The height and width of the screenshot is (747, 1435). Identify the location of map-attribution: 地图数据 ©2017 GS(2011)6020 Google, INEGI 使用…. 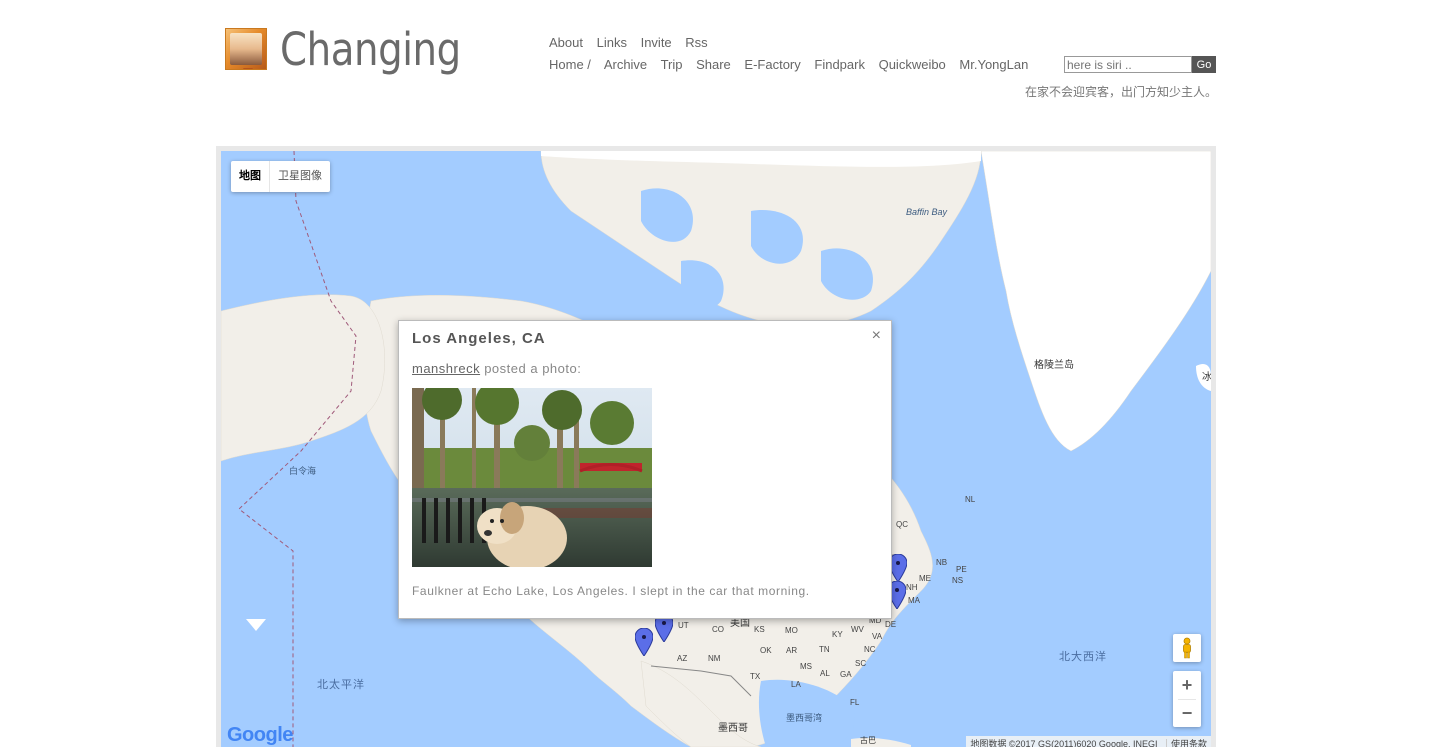
(1088, 741).